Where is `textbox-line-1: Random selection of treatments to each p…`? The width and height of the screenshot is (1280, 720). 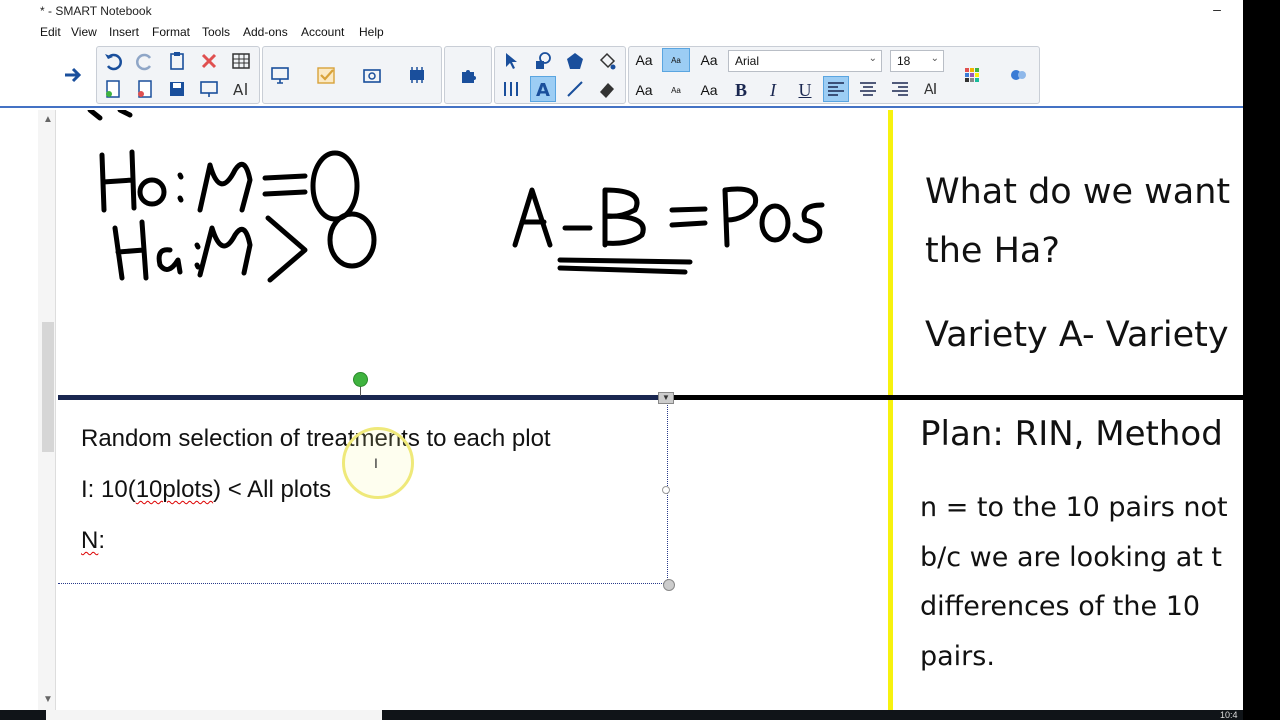
textbox-line-1: Random selection of treatments to each p… is located at coordinates (316, 438).